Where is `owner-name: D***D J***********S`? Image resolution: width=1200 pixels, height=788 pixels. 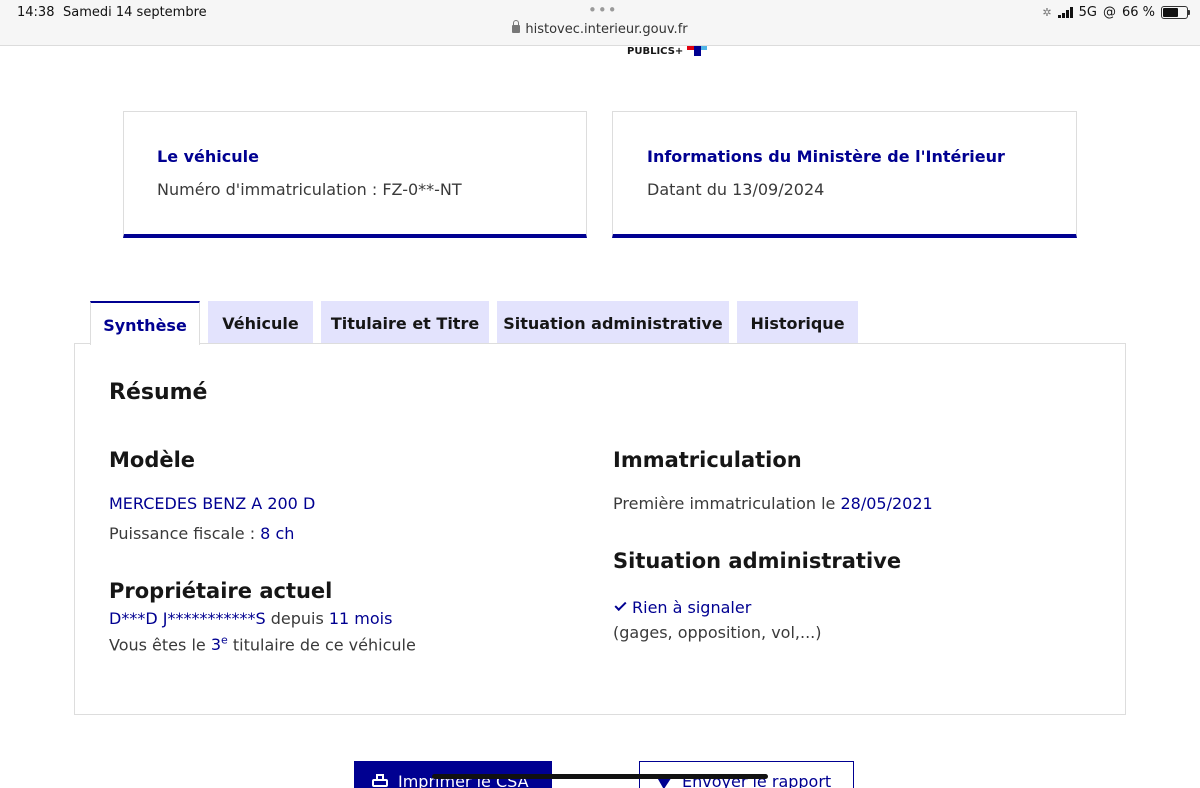
owner-name: D***D J***********S is located at coordinates (187, 618).